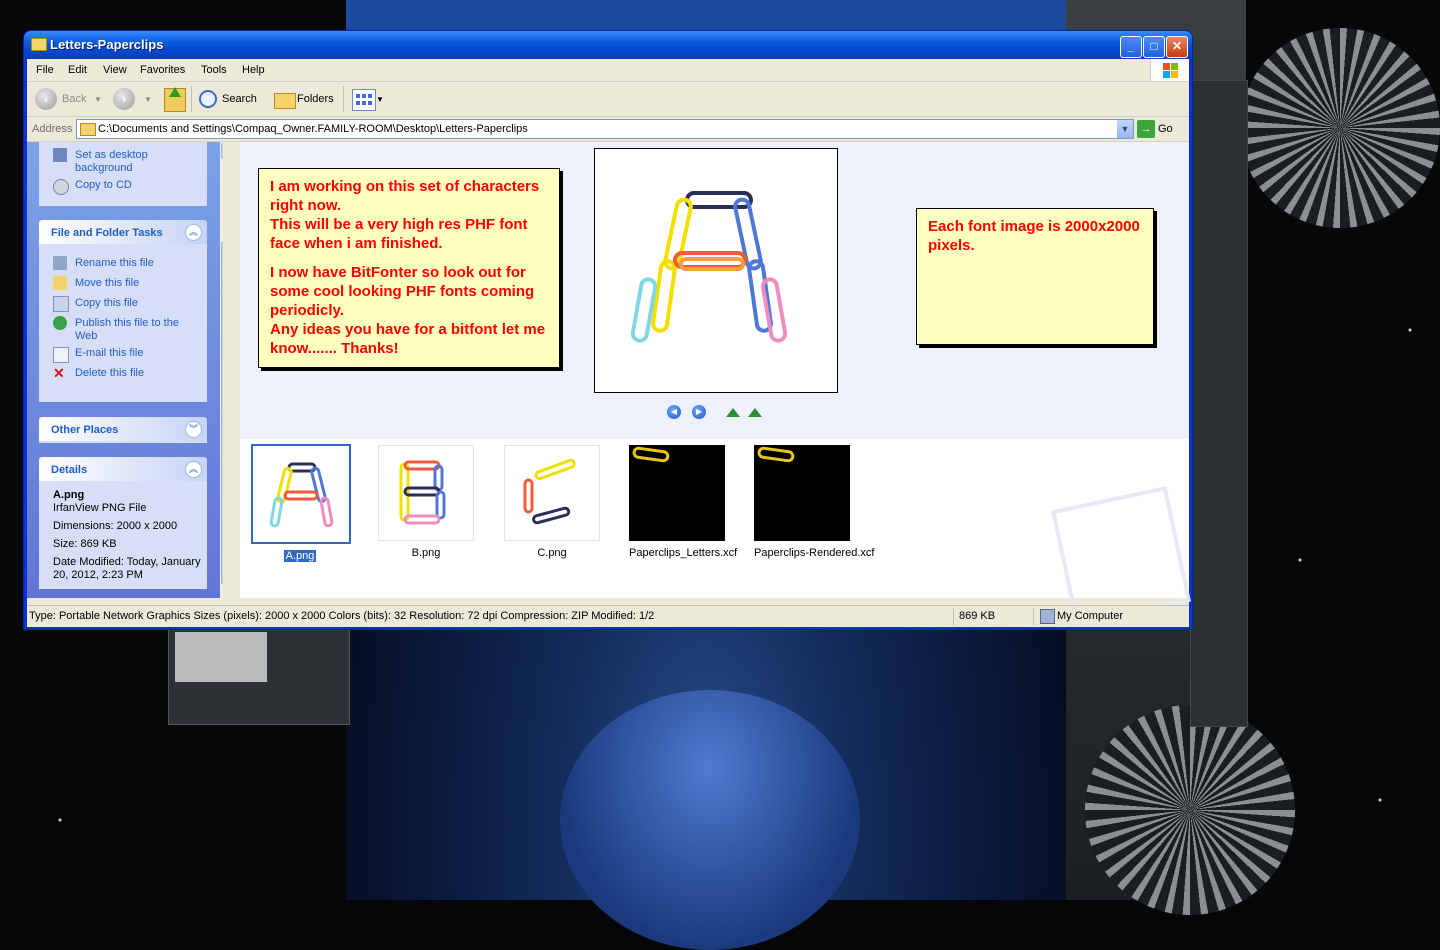 The image size is (1440, 950). What do you see at coordinates (115, 526) in the screenshot?
I see `details-dimensions: Dimensions: 2000 x 2000` at bounding box center [115, 526].